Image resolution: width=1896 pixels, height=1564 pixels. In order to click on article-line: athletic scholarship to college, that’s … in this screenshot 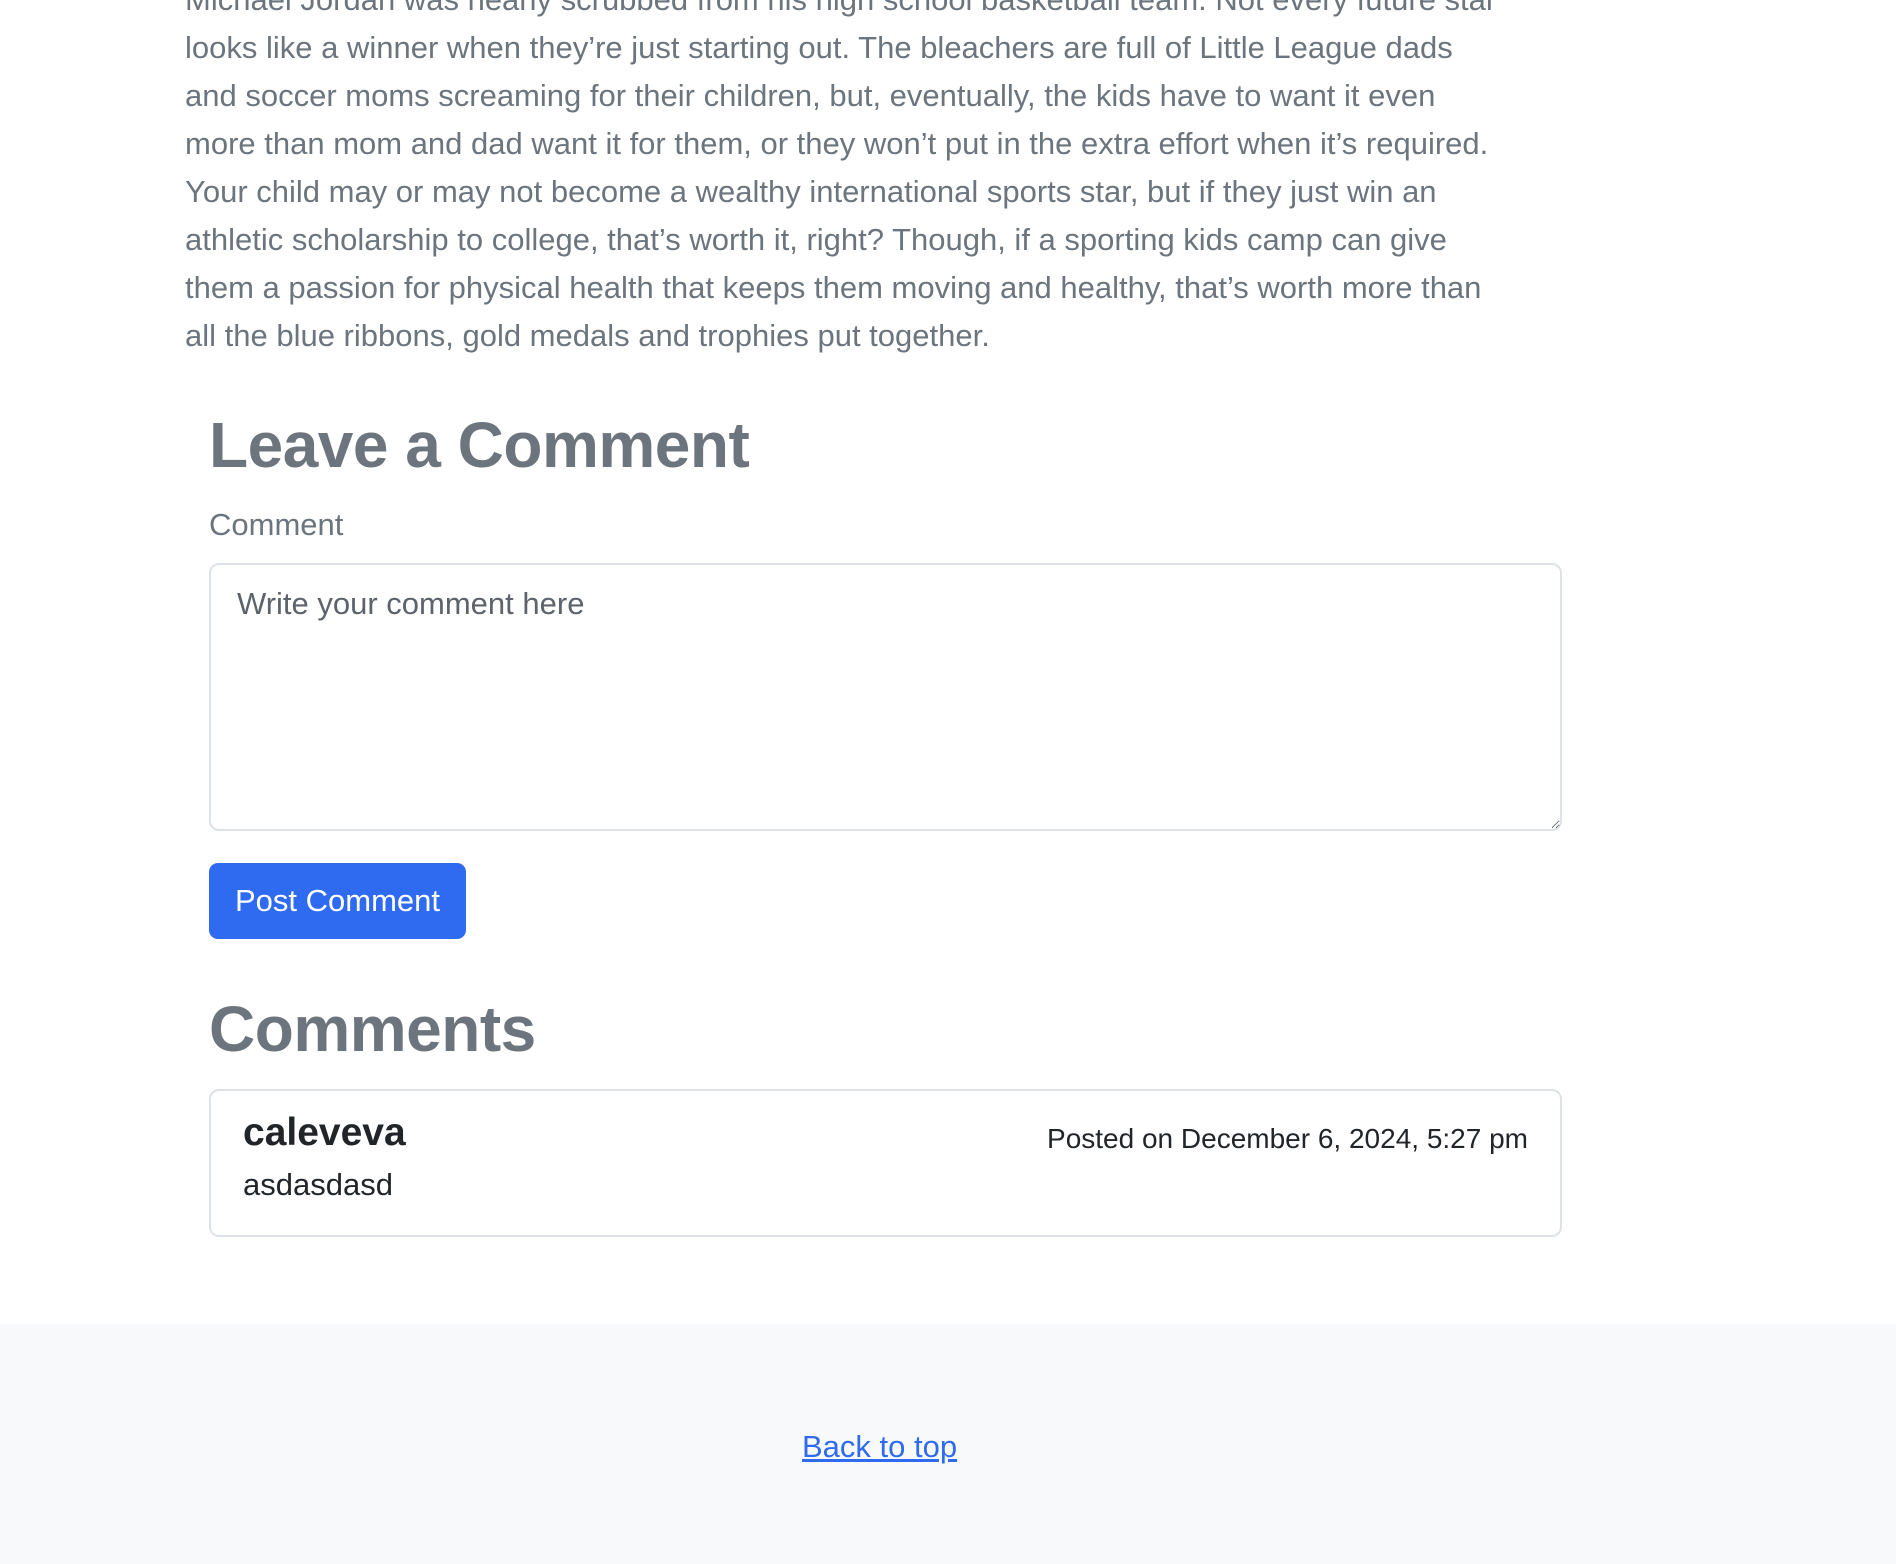, I will do `click(816, 239)`.